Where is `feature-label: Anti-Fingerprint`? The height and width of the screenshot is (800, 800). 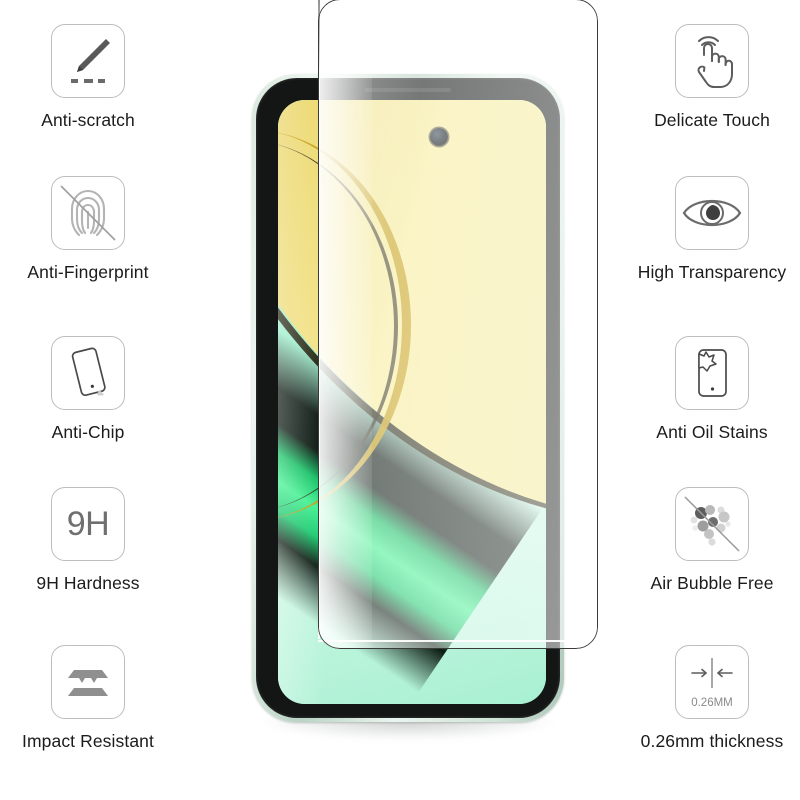 feature-label: Anti-Fingerprint is located at coordinates (88, 272).